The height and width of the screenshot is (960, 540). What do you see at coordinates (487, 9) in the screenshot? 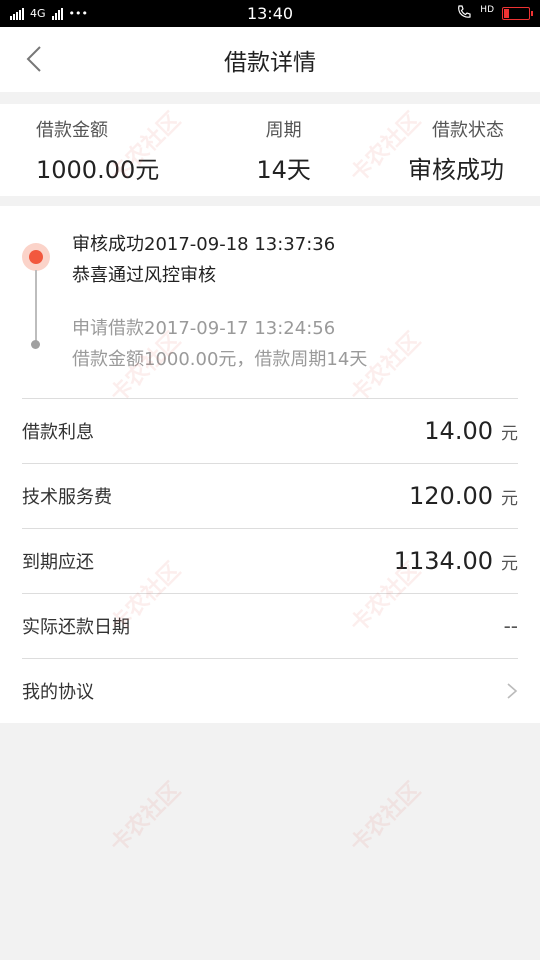
I see `hd-label: HD` at bounding box center [487, 9].